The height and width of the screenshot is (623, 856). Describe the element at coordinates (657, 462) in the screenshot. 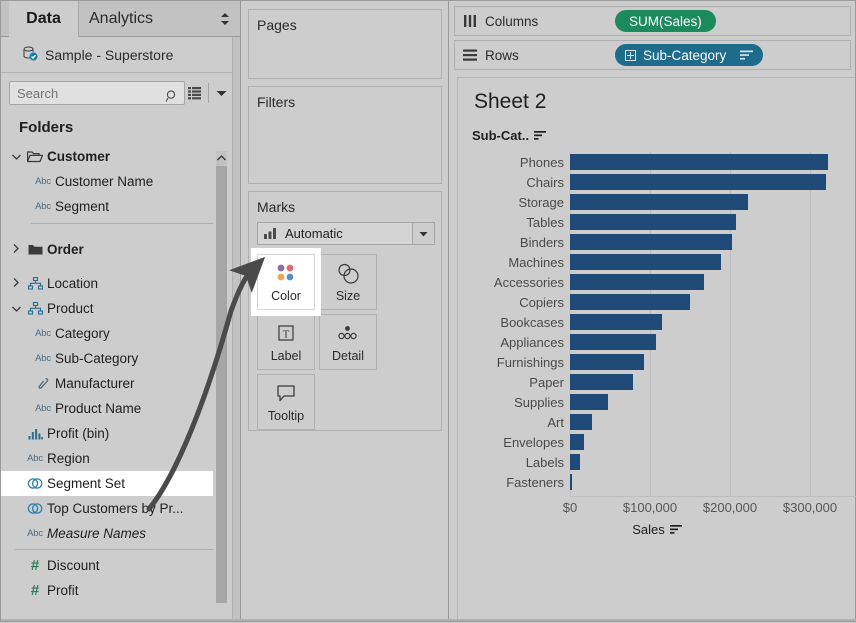

I see `bar-row: Labels` at that location.